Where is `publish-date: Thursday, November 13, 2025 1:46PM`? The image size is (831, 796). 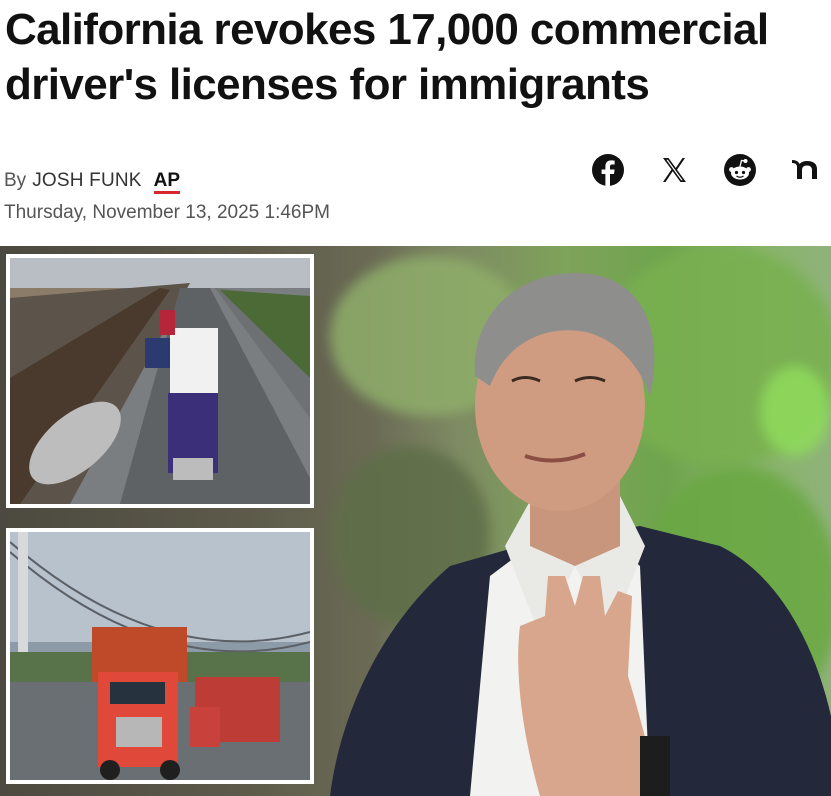
publish-date: Thursday, November 13, 2025 1:46PM is located at coordinates (167, 212).